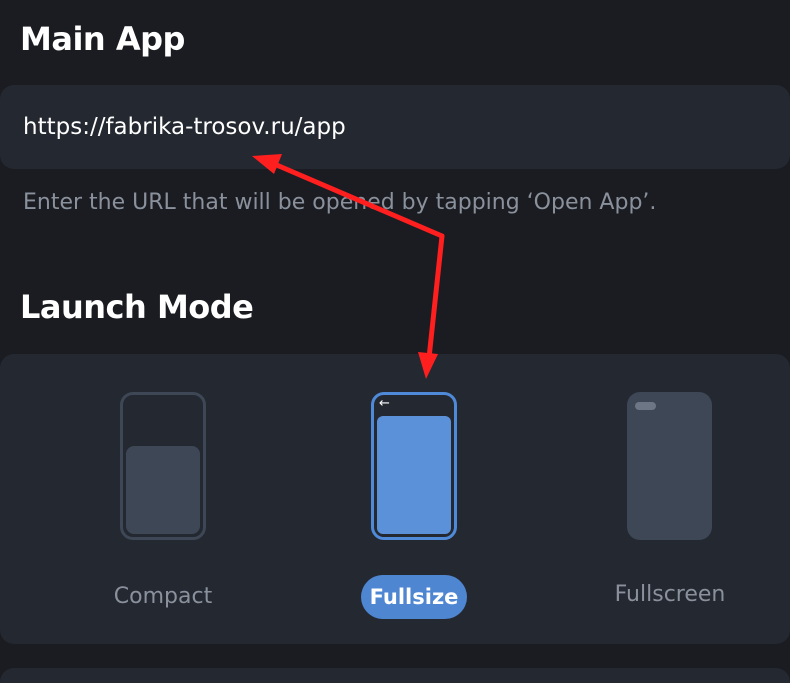  I want to click on url-field-container, so click(395, 127).